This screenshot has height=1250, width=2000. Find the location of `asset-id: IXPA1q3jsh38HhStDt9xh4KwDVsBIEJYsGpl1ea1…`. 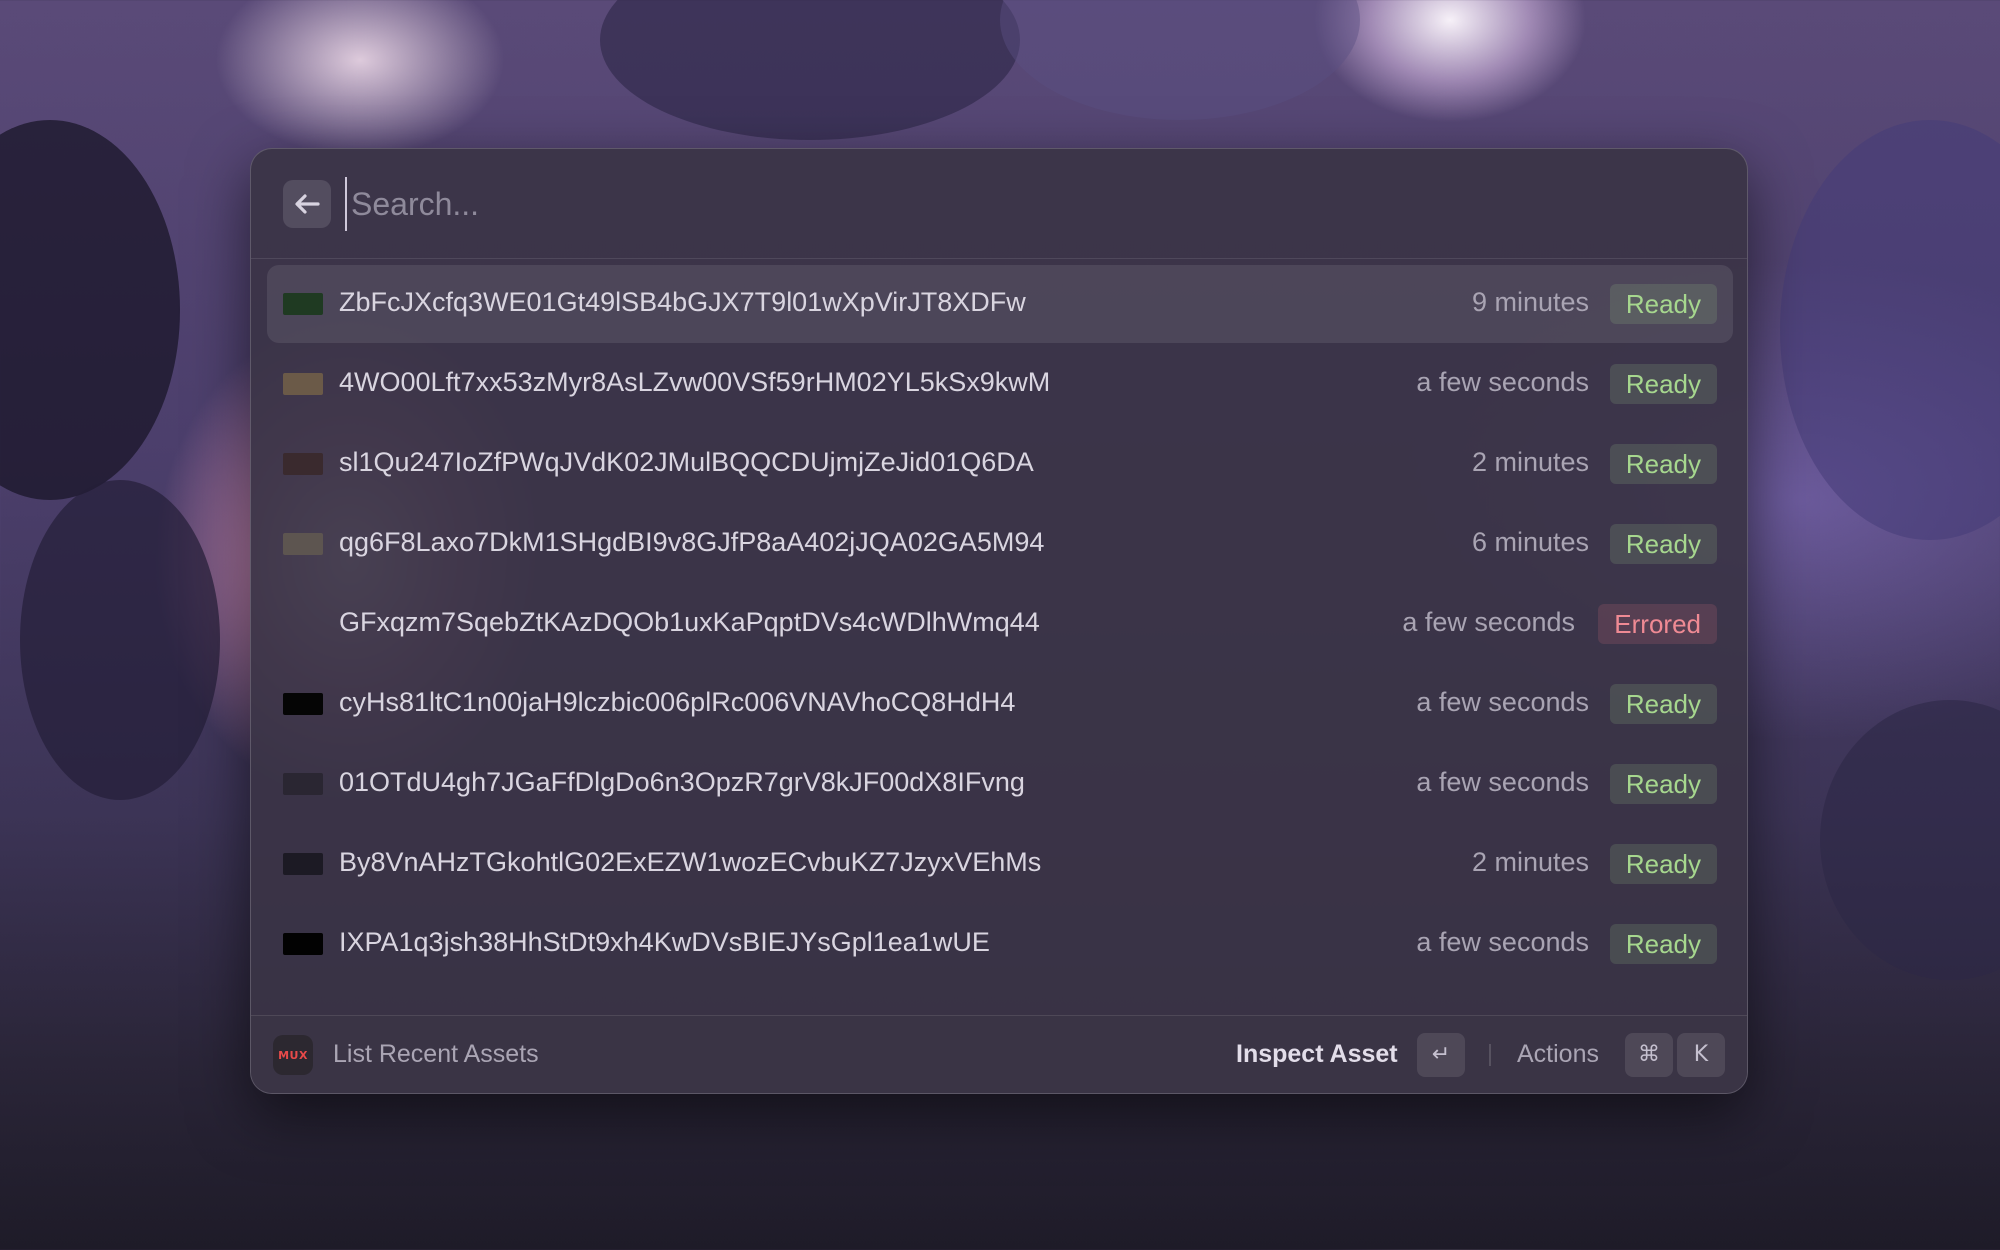

asset-id: IXPA1q3jsh38HhStDt9xh4KwDVsBIEJYsGpl1ea1… is located at coordinates (664, 942).